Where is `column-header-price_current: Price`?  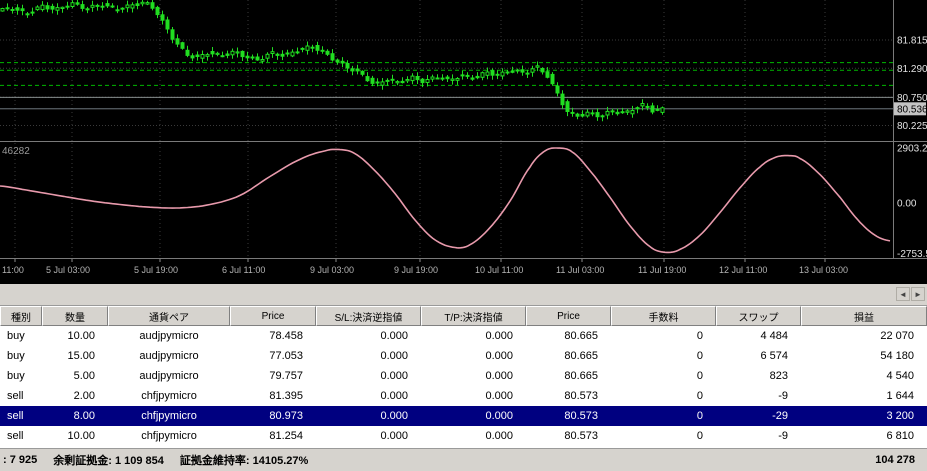
column-header-price_current: Price is located at coordinates (568, 316).